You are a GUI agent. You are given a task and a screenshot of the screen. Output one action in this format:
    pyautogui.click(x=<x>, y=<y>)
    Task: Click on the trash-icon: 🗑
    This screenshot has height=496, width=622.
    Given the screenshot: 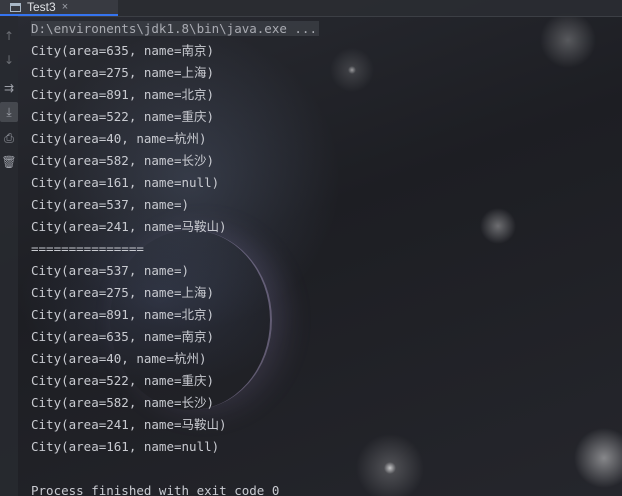 What is the action you would take?
    pyautogui.click(x=9, y=162)
    